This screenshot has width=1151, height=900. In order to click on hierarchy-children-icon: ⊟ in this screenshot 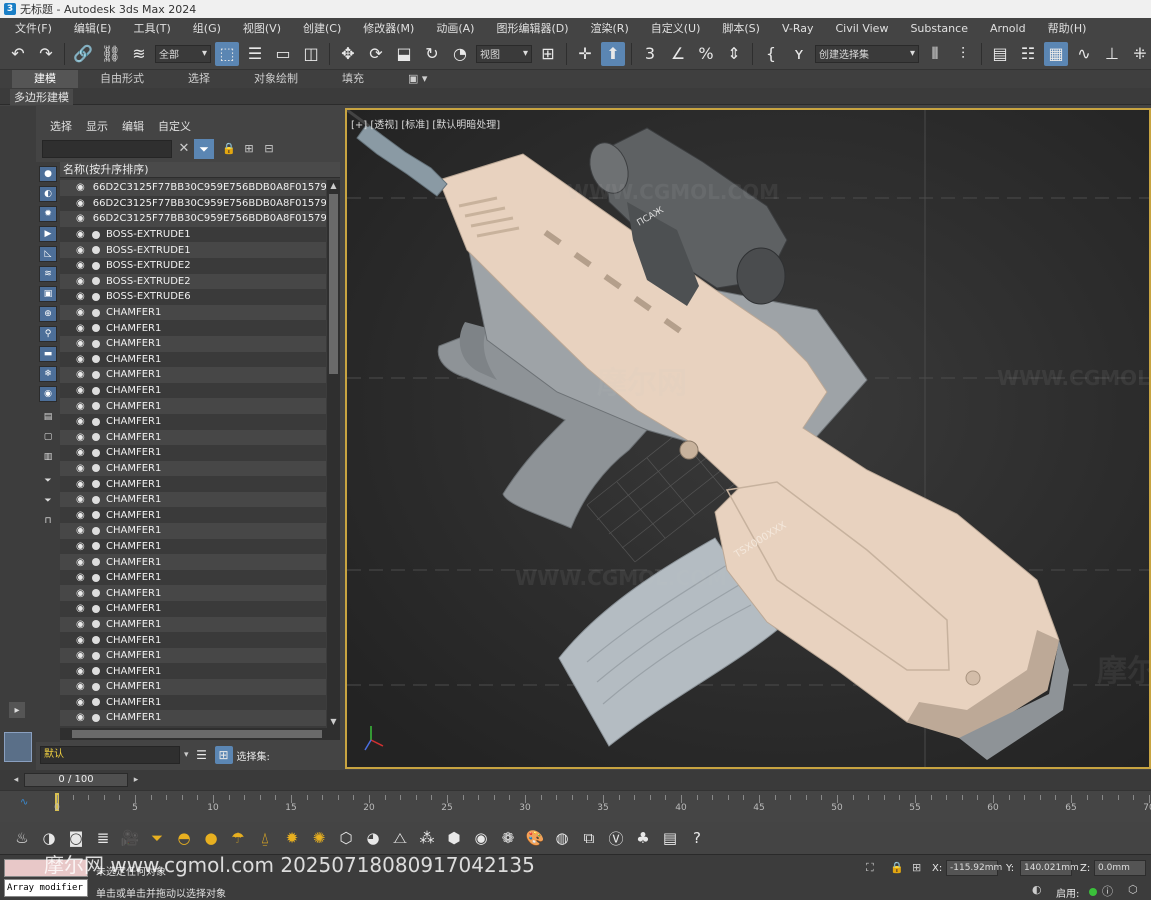, I will do `click(269, 149)`.